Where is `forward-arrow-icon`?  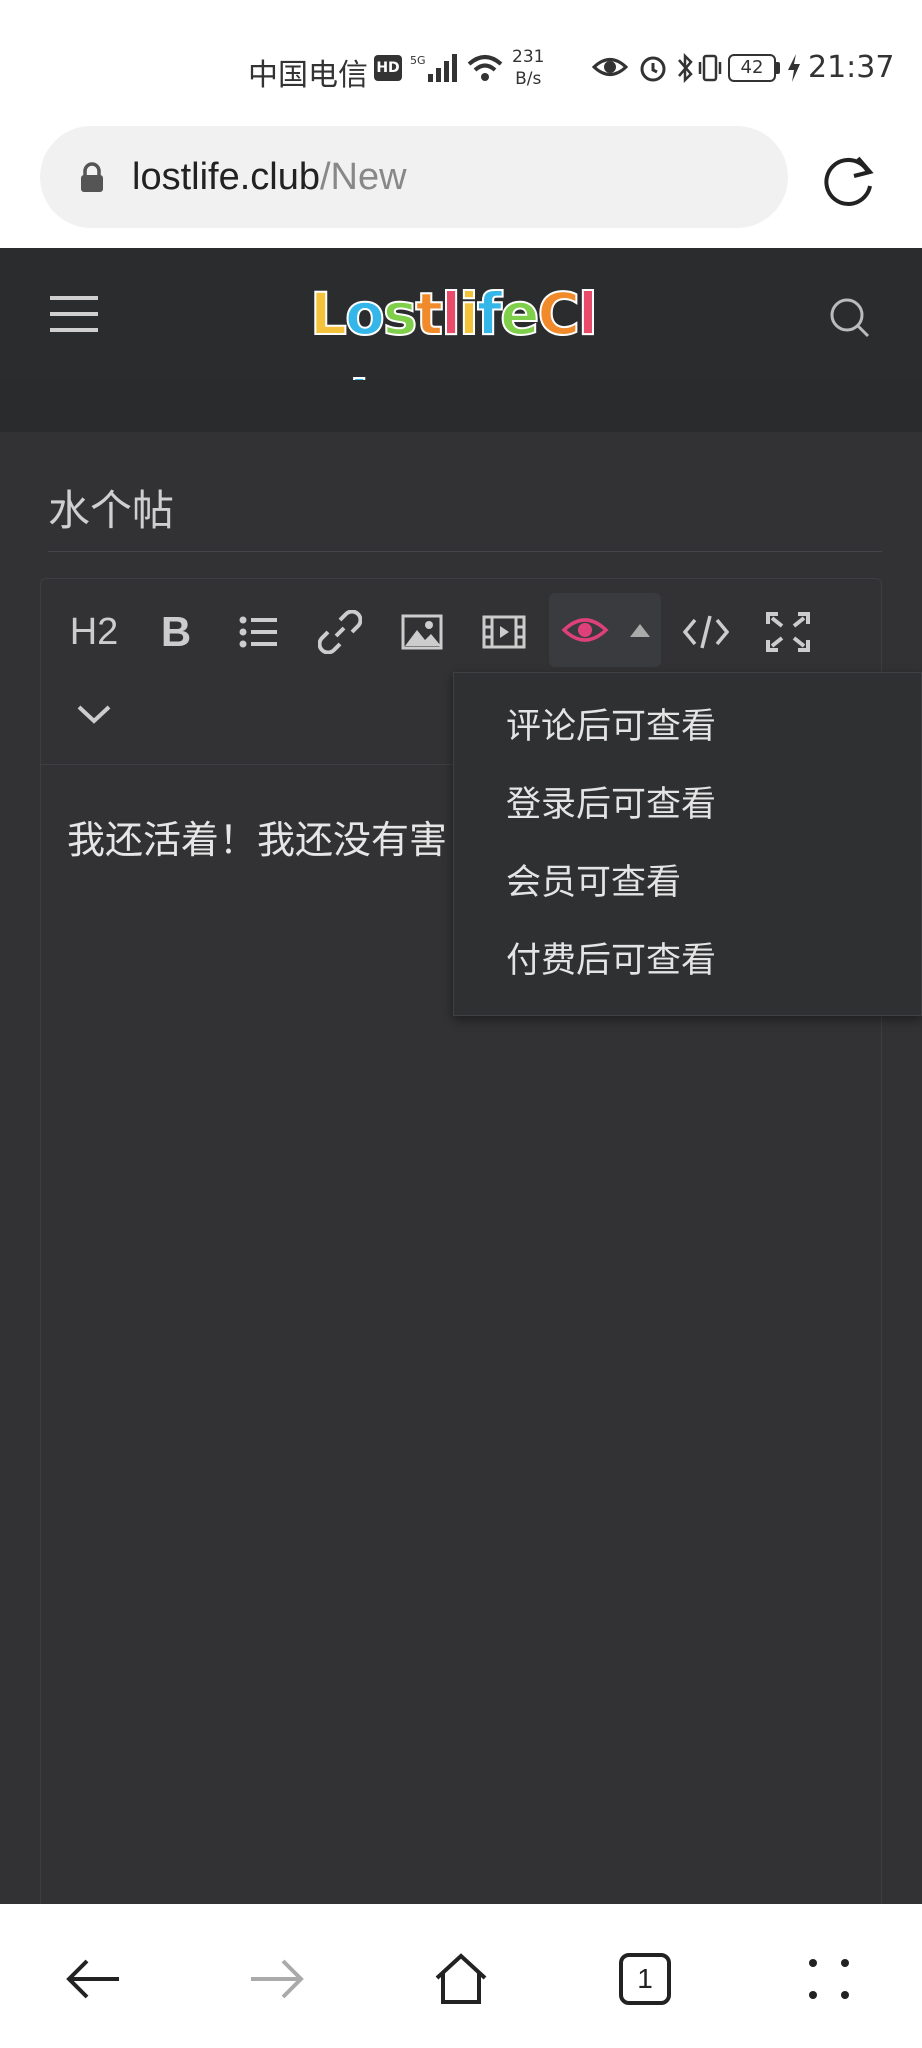
forward-arrow-icon is located at coordinates (277, 1979).